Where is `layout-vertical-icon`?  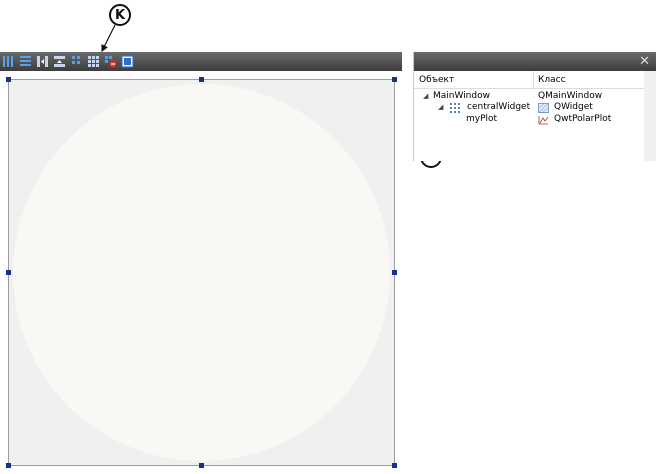
layout-vertical-icon is located at coordinates (25, 61).